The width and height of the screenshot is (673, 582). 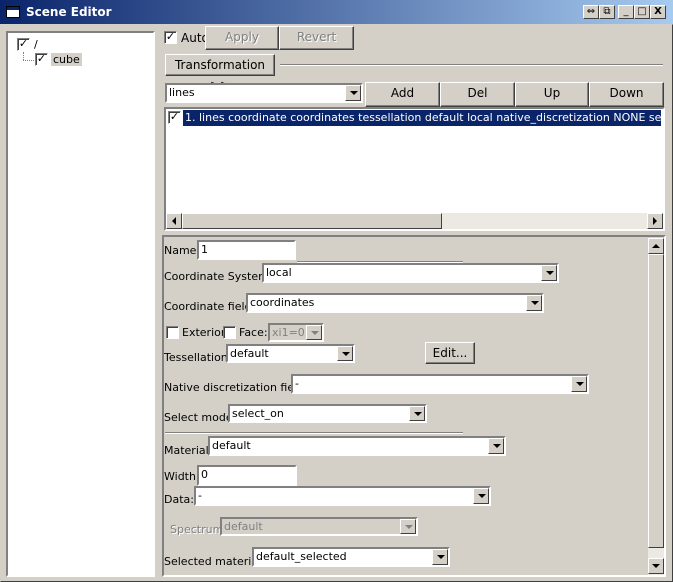 I want to click on face-checkbox, so click(x=229, y=332).